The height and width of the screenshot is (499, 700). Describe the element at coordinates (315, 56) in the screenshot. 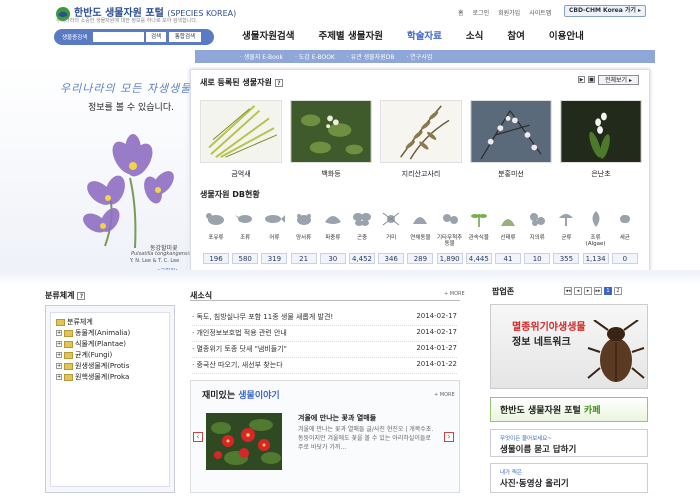

I see `subnav-ebook-guide: · 도감 E-BOOK` at that location.